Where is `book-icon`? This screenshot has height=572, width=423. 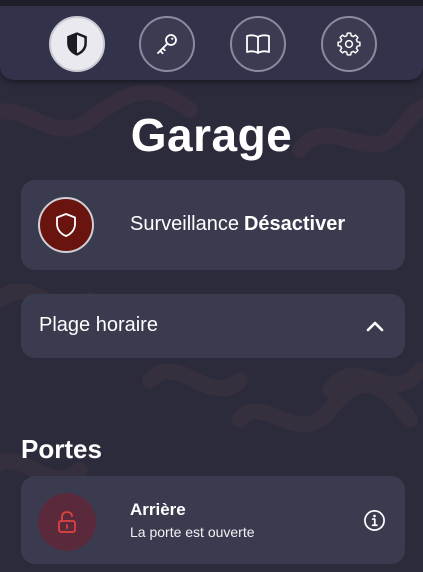 book-icon is located at coordinates (258, 44).